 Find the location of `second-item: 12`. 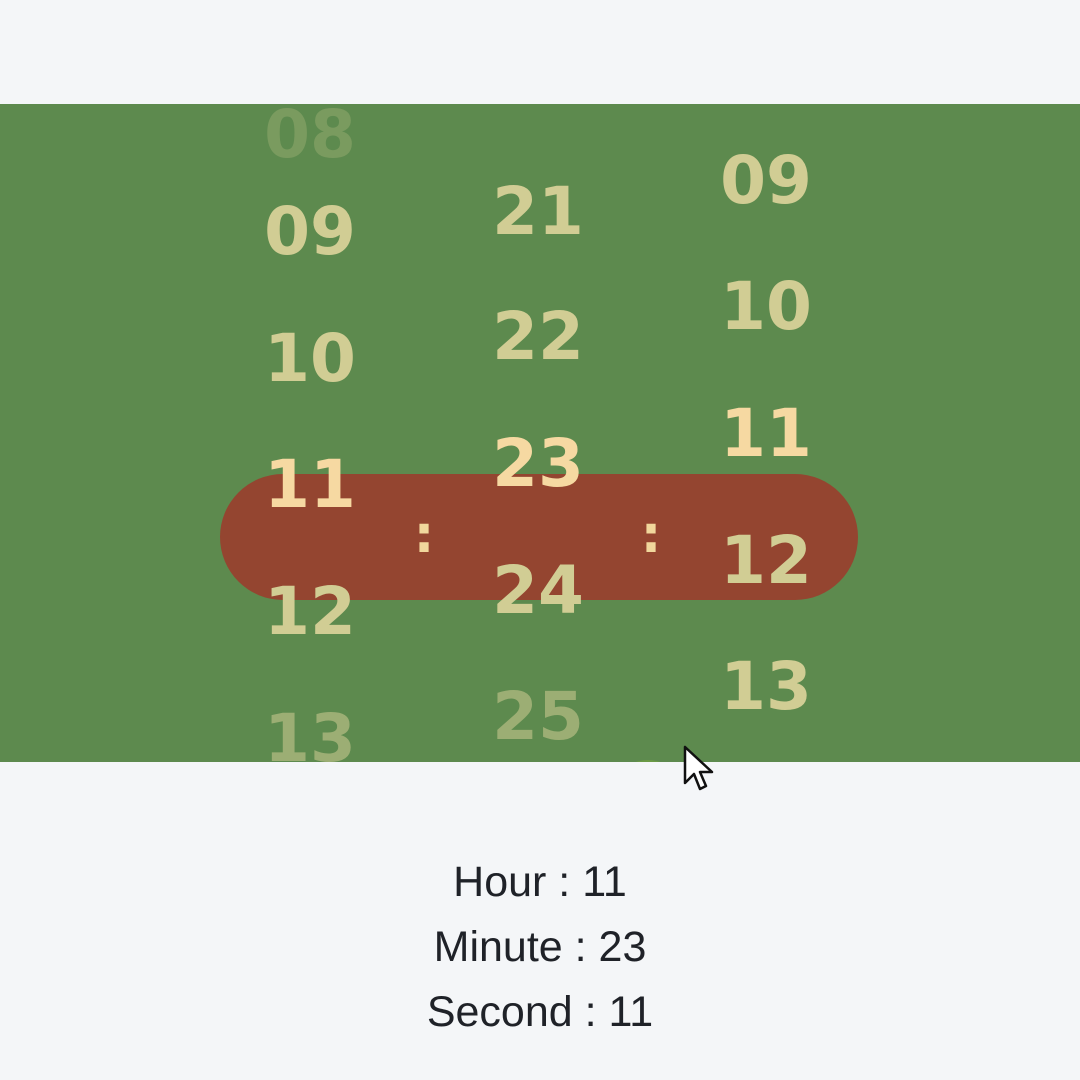

second-item: 12 is located at coordinates (766, 561).